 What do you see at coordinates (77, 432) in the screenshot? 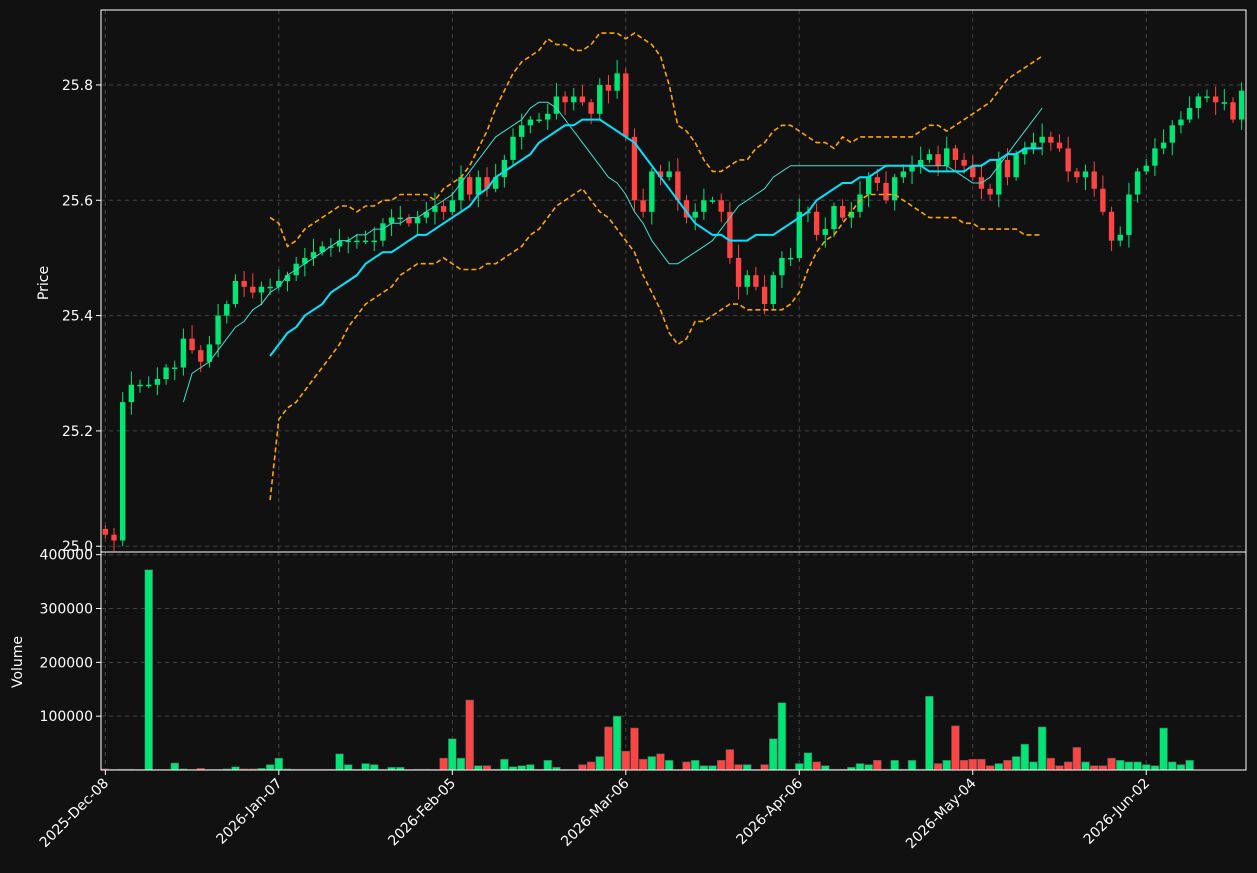
I see `price-tick-label: 25.2` at bounding box center [77, 432].